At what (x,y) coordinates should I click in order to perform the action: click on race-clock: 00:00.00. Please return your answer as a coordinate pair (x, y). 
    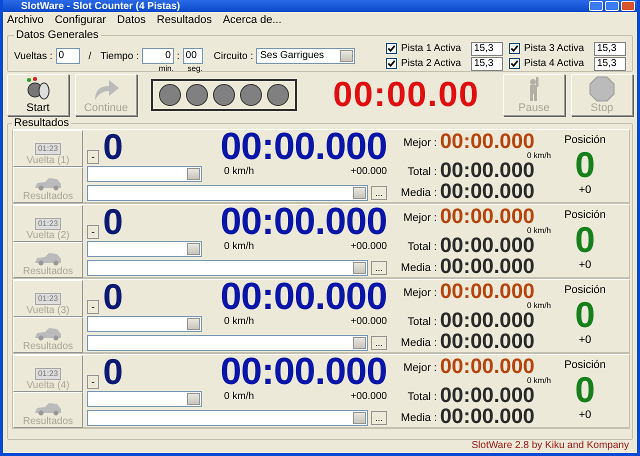
    Looking at the image, I should click on (406, 95).